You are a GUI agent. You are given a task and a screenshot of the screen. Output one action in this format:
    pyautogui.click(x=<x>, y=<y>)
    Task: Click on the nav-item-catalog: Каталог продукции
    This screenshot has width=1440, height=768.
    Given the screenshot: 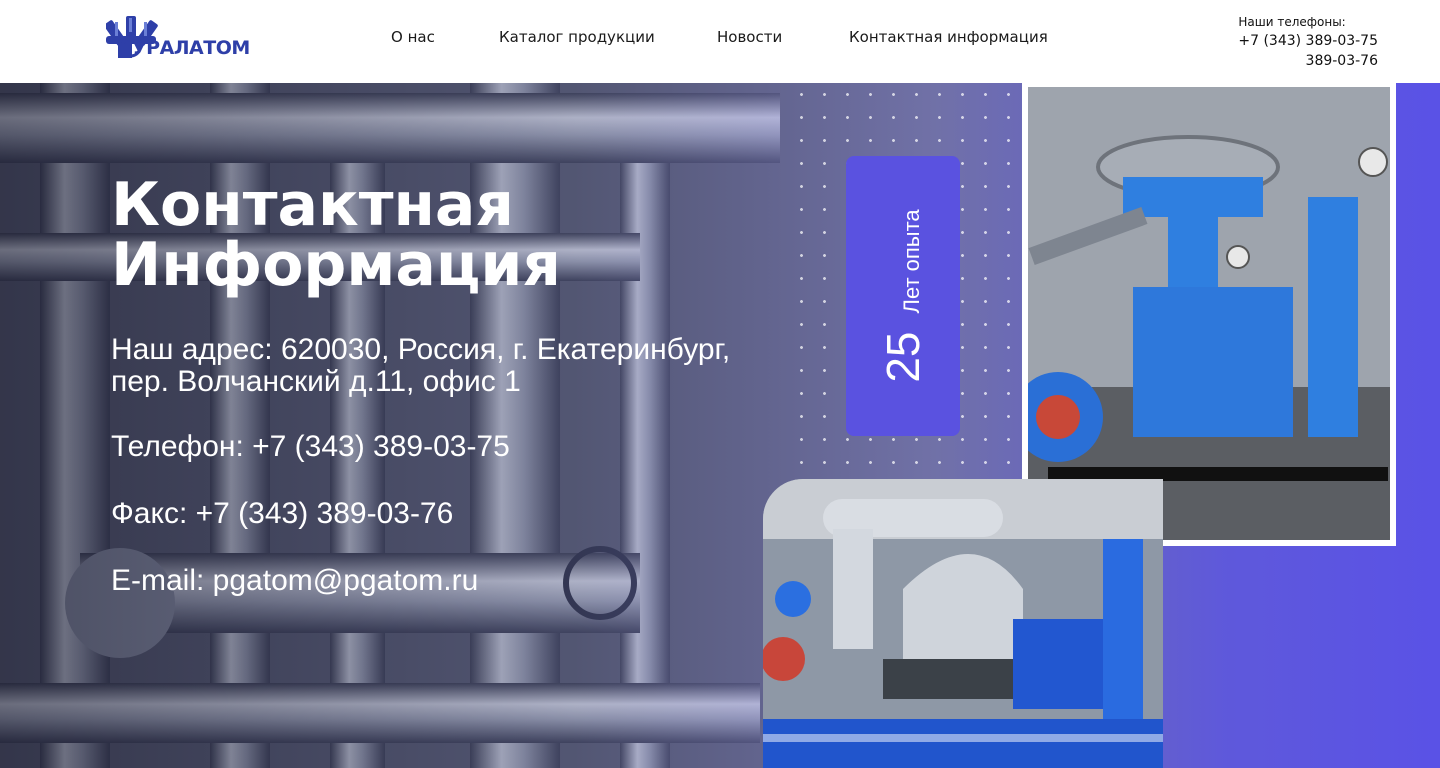 What is the action you would take?
    pyautogui.click(x=577, y=37)
    